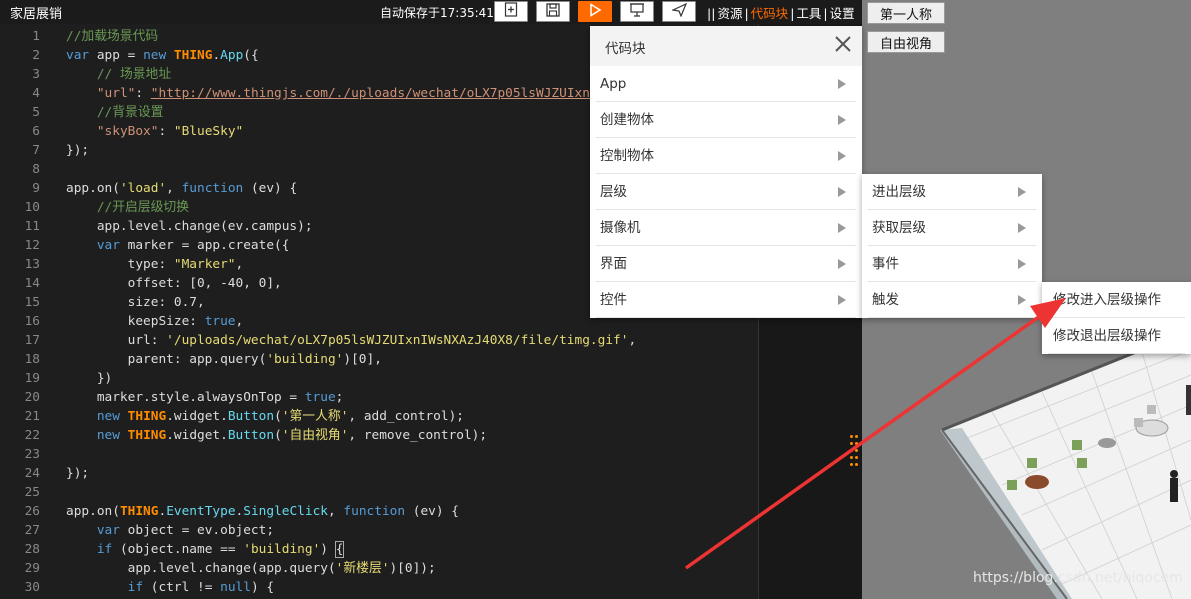 The width and height of the screenshot is (1191, 599). What do you see at coordinates (116, 340) in the screenshot?
I see `code-token: url:` at bounding box center [116, 340].